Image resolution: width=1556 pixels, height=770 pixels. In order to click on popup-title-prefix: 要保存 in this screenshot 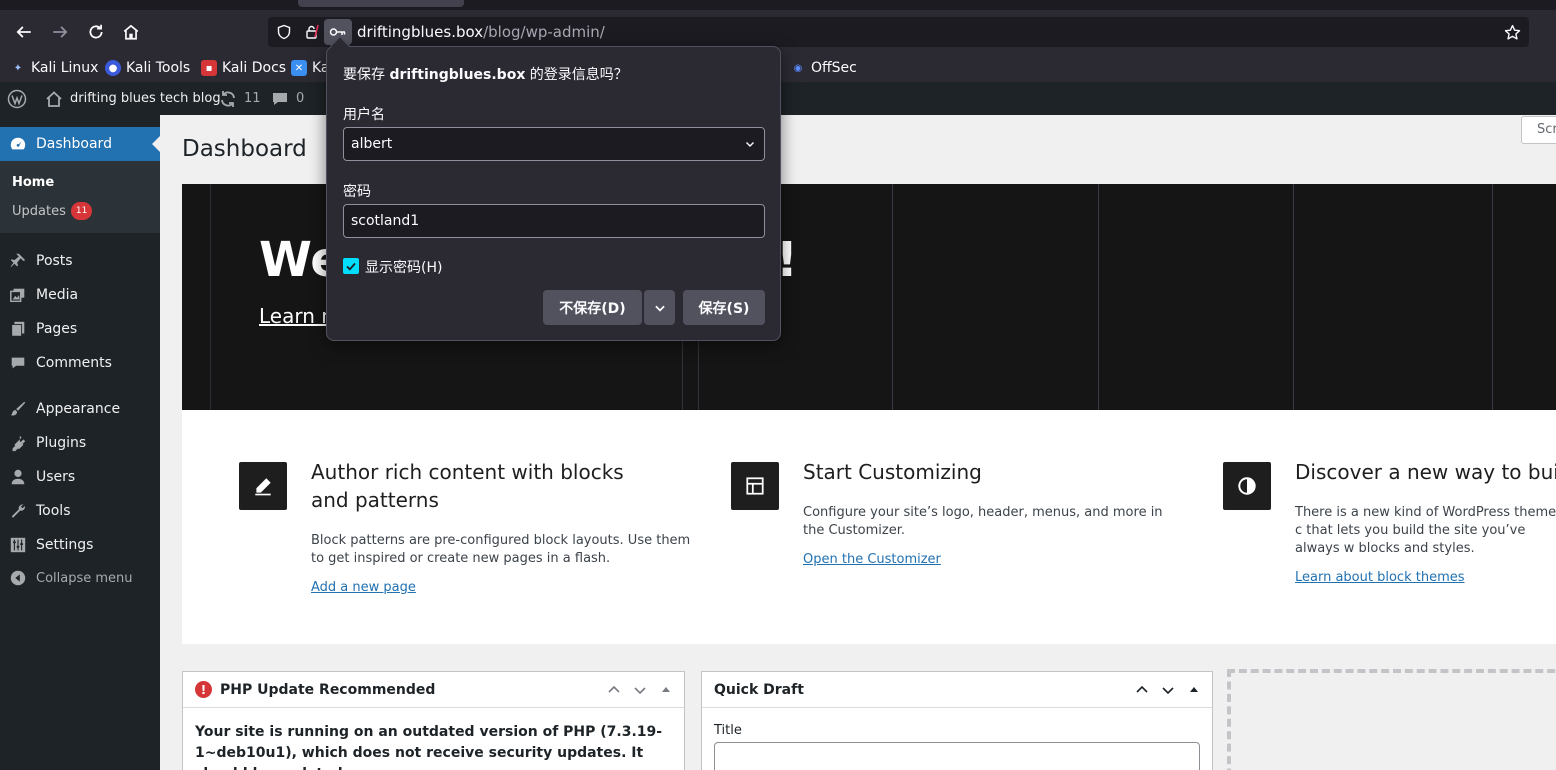, I will do `click(366, 75)`.